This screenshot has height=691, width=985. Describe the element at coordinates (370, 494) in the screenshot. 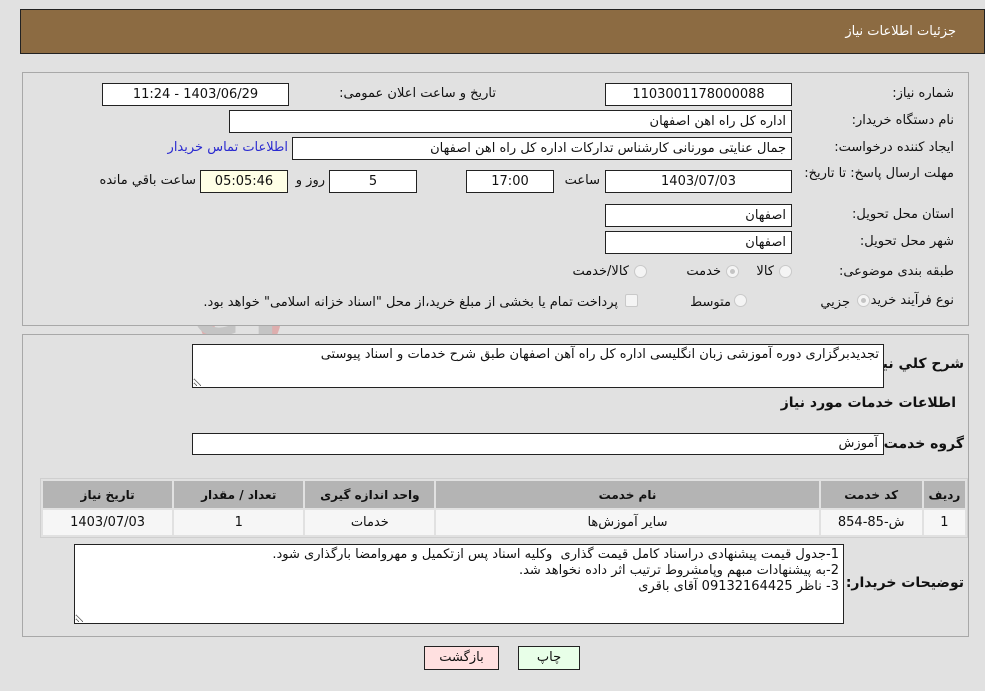

I see `column-header-unit: واحد اندازه گیری` at that location.